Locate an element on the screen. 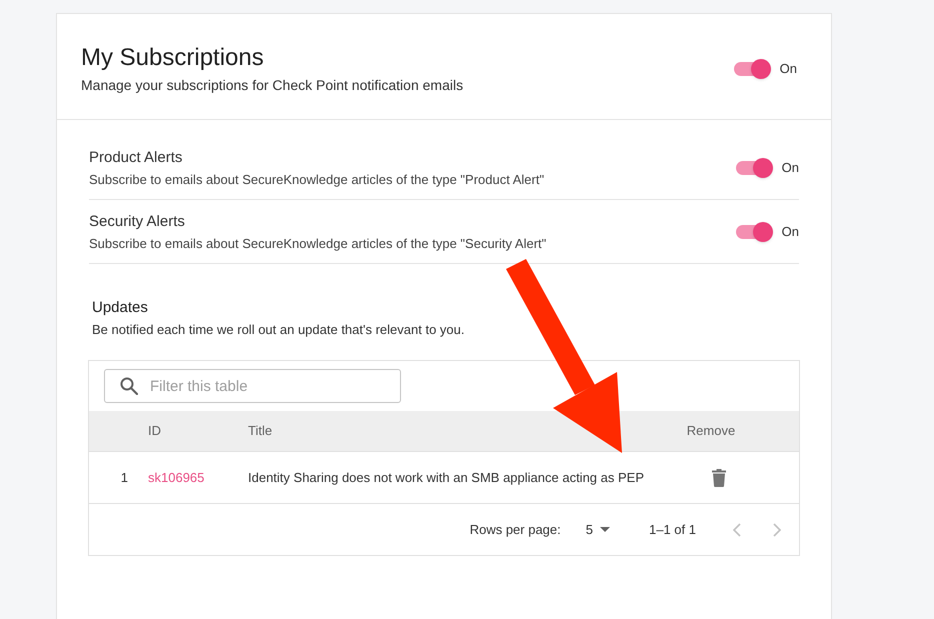 The image size is (934, 619). column-header: ID is located at coordinates (154, 430).